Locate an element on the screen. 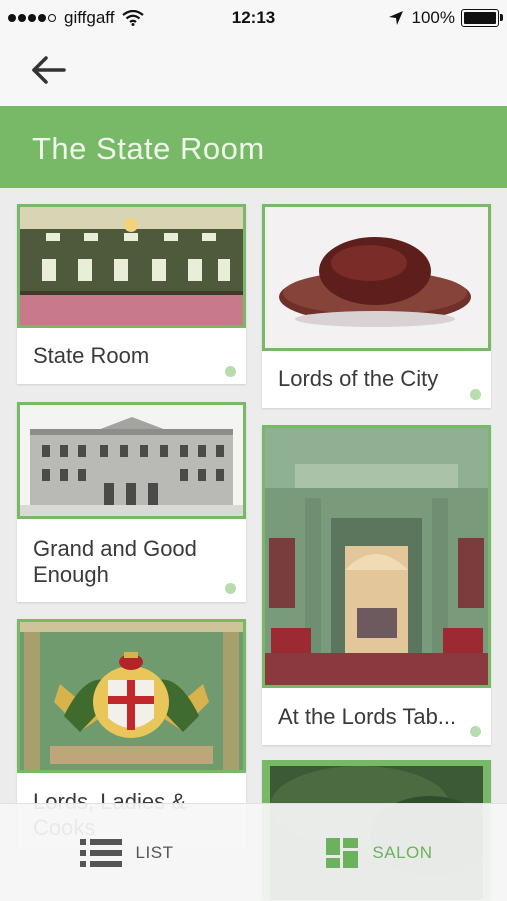  battery-icon is located at coordinates (482, 18).